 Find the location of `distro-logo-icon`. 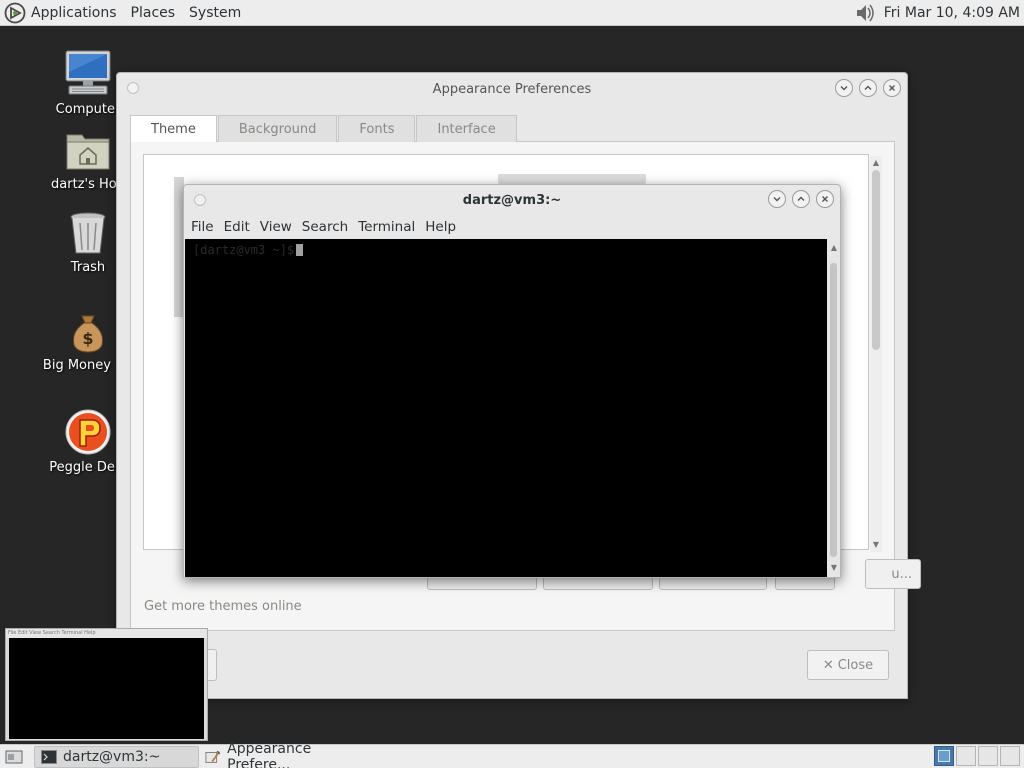

distro-logo-icon is located at coordinates (15, 12).